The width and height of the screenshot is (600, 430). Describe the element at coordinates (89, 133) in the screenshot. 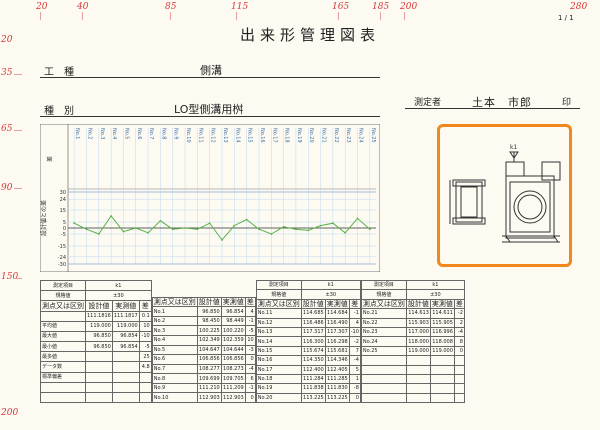

I see `chart-category-label: No.2` at that location.